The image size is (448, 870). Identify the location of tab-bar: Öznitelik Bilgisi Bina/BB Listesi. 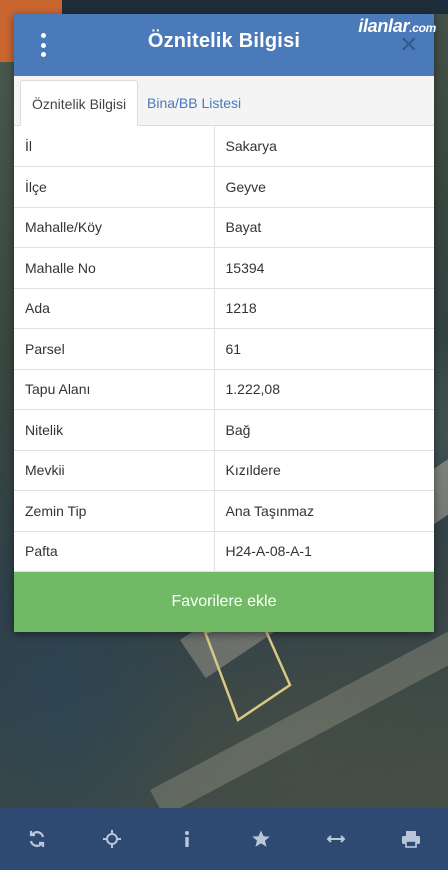
(224, 101).